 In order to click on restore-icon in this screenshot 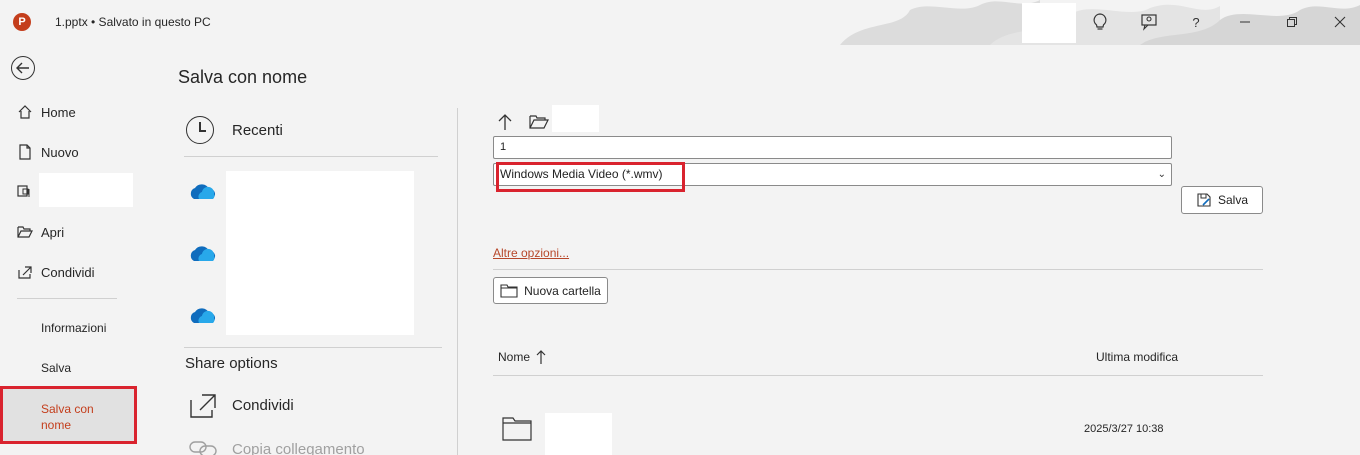, I will do `click(1292, 22)`.